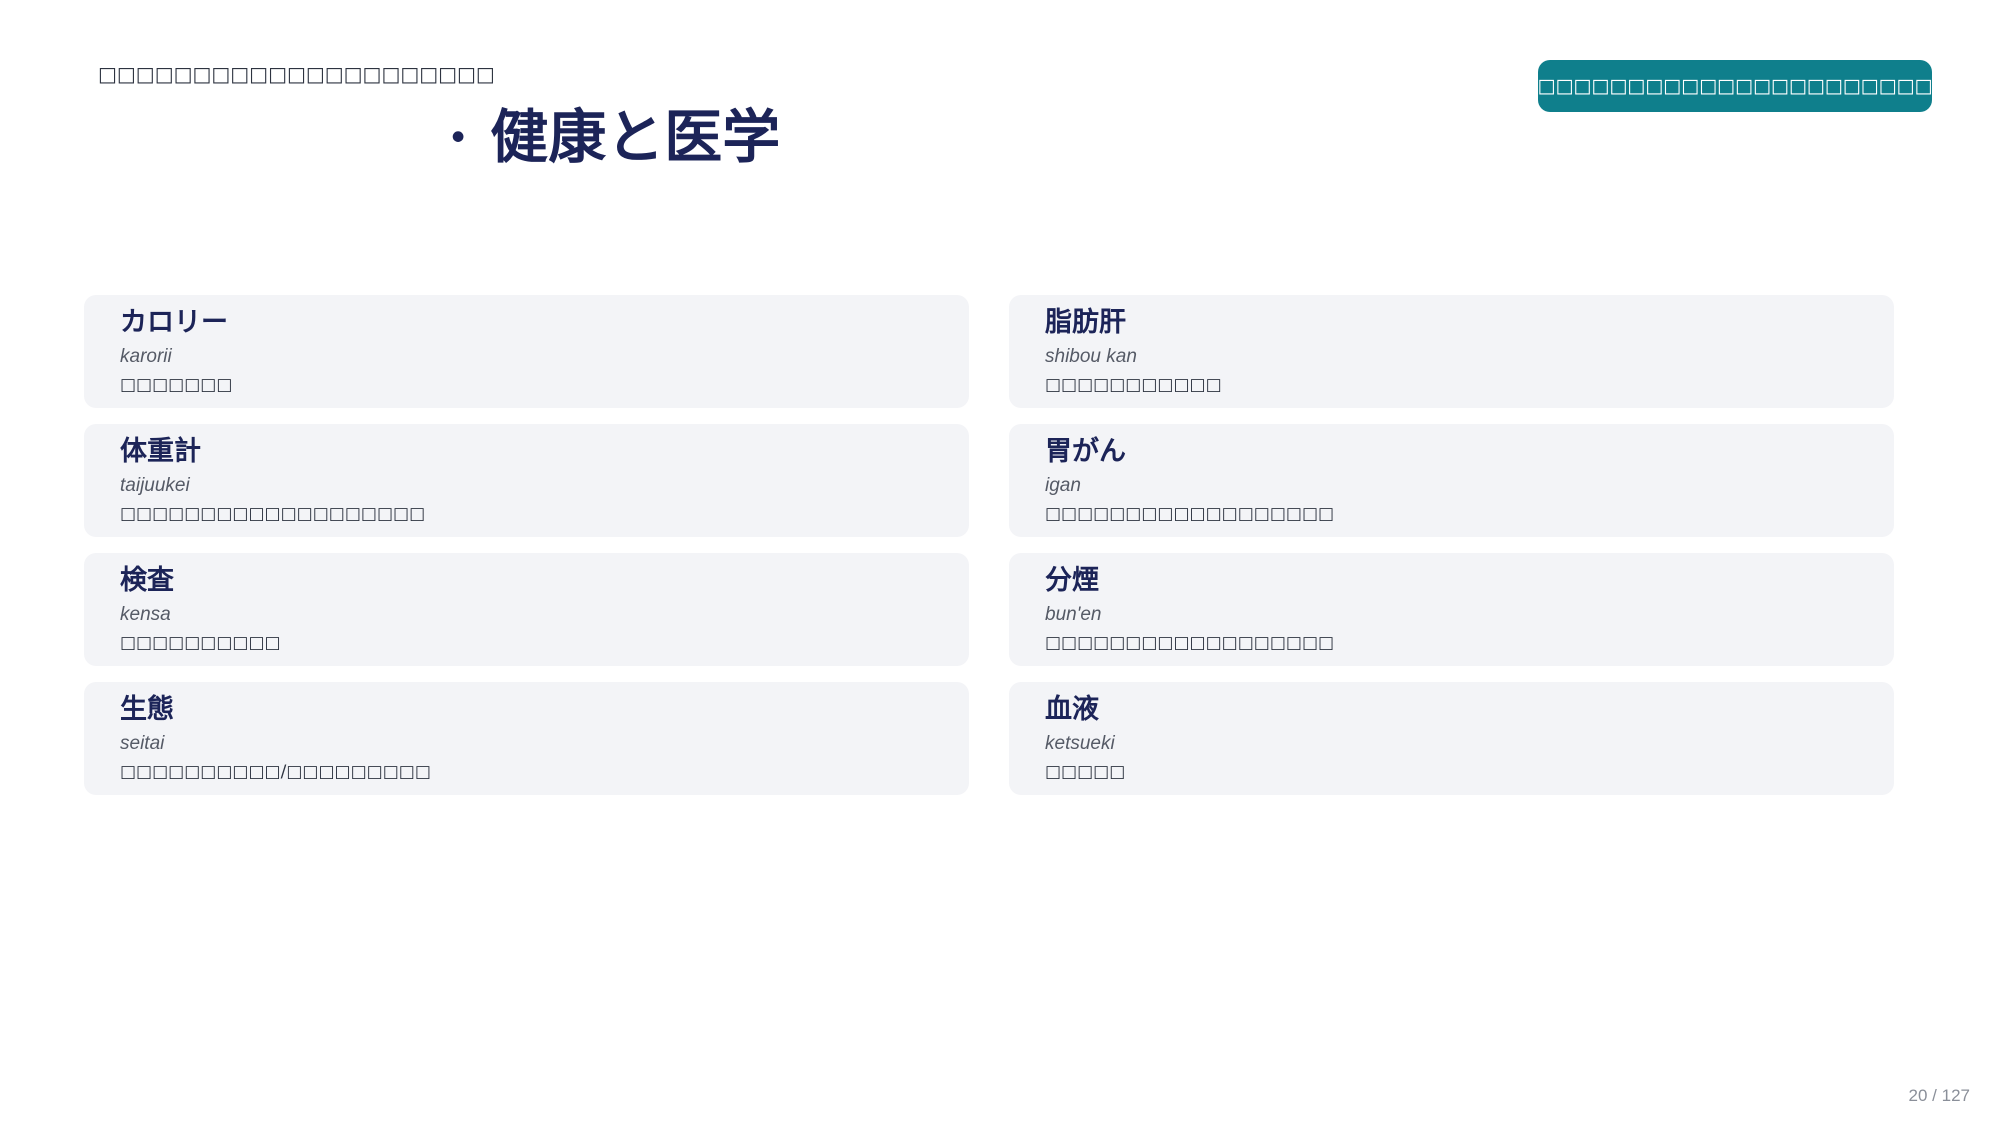  I want to click on vocab-card: 分煙 bun'en □□□□□□□□□□□□□□□□□□, so click(1451, 609).